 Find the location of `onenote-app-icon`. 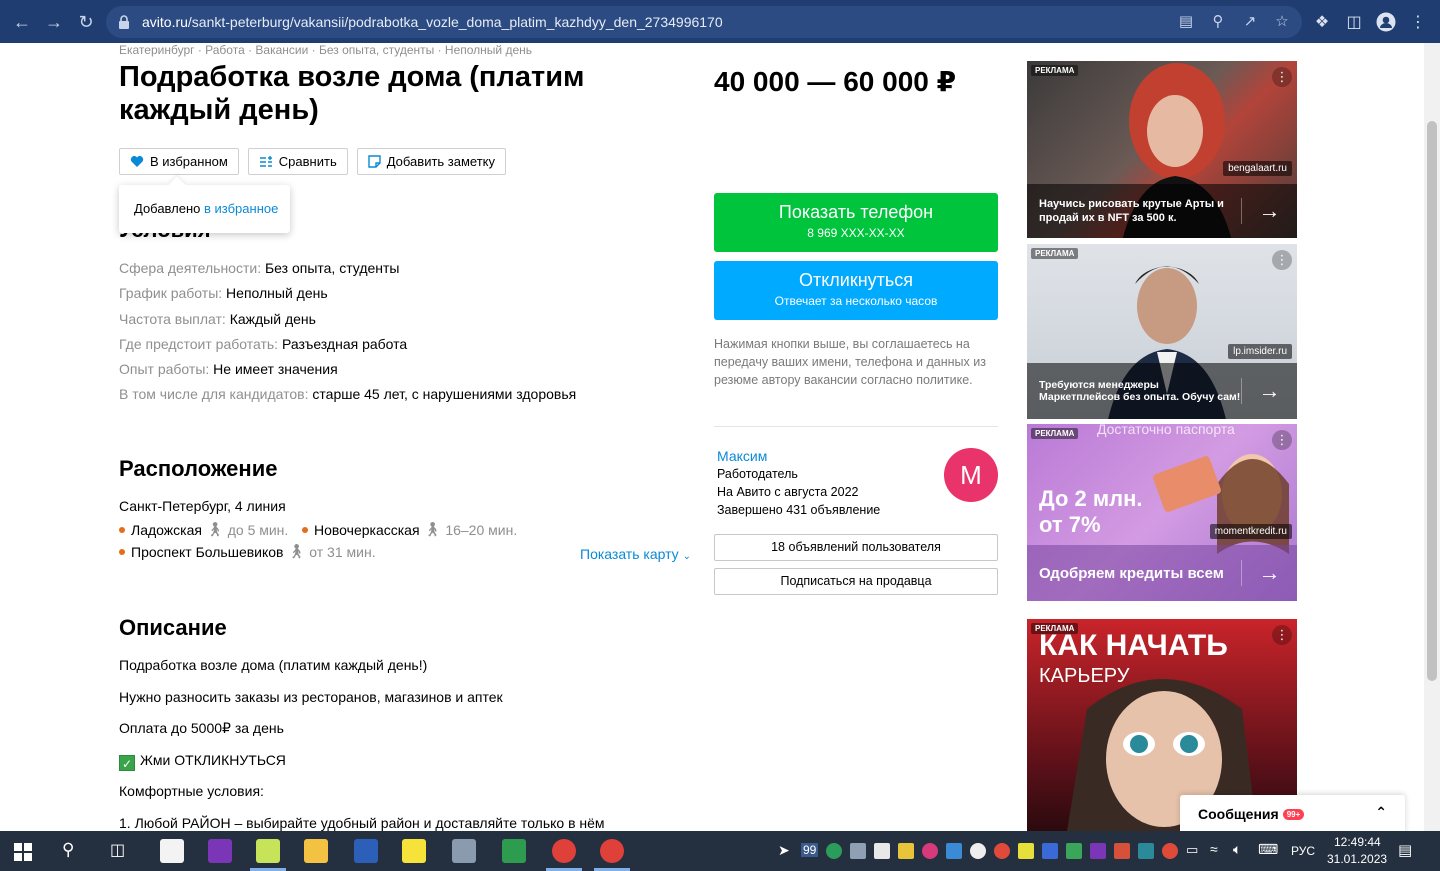

onenote-app-icon is located at coordinates (220, 851).